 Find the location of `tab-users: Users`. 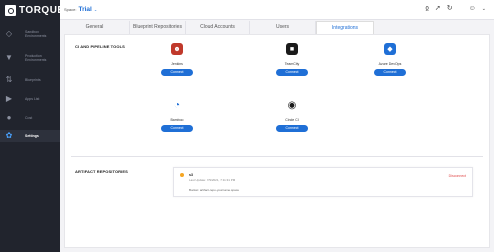

tab-users: Users is located at coordinates (283, 27).